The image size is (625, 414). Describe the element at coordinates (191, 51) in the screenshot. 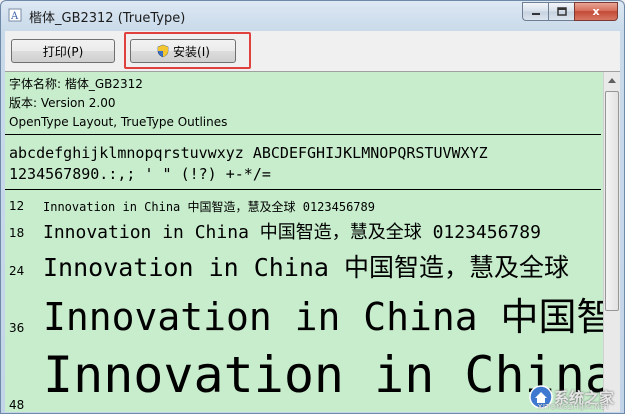

I see `install-button-label: 安装(I)` at that location.